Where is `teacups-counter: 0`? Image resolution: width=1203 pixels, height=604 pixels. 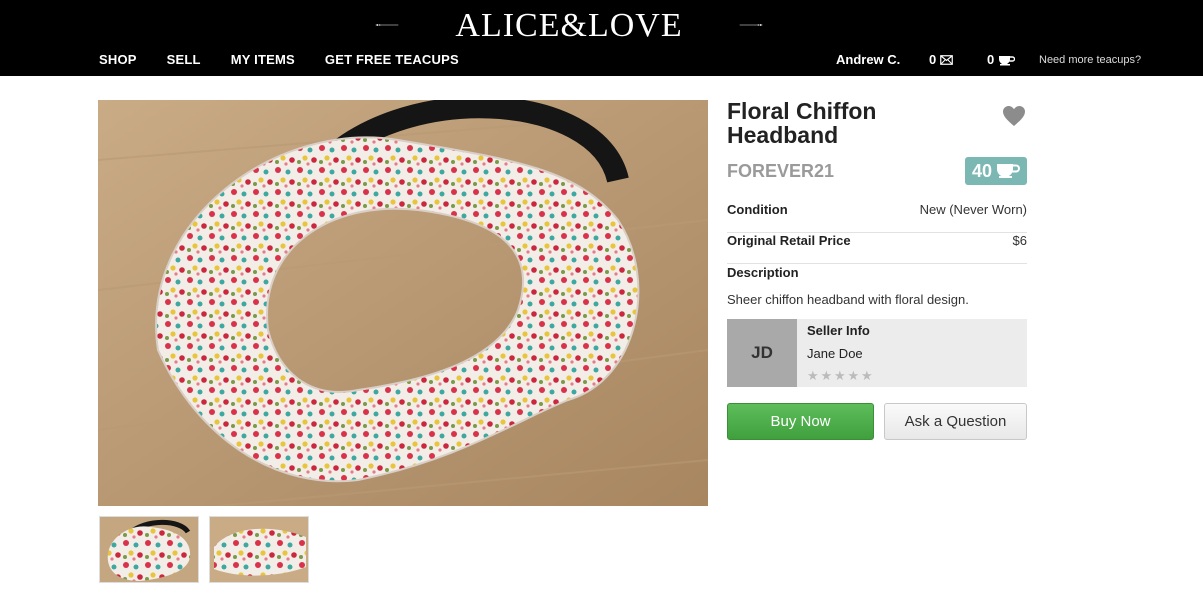
teacups-counter: 0 is located at coordinates (1001, 60).